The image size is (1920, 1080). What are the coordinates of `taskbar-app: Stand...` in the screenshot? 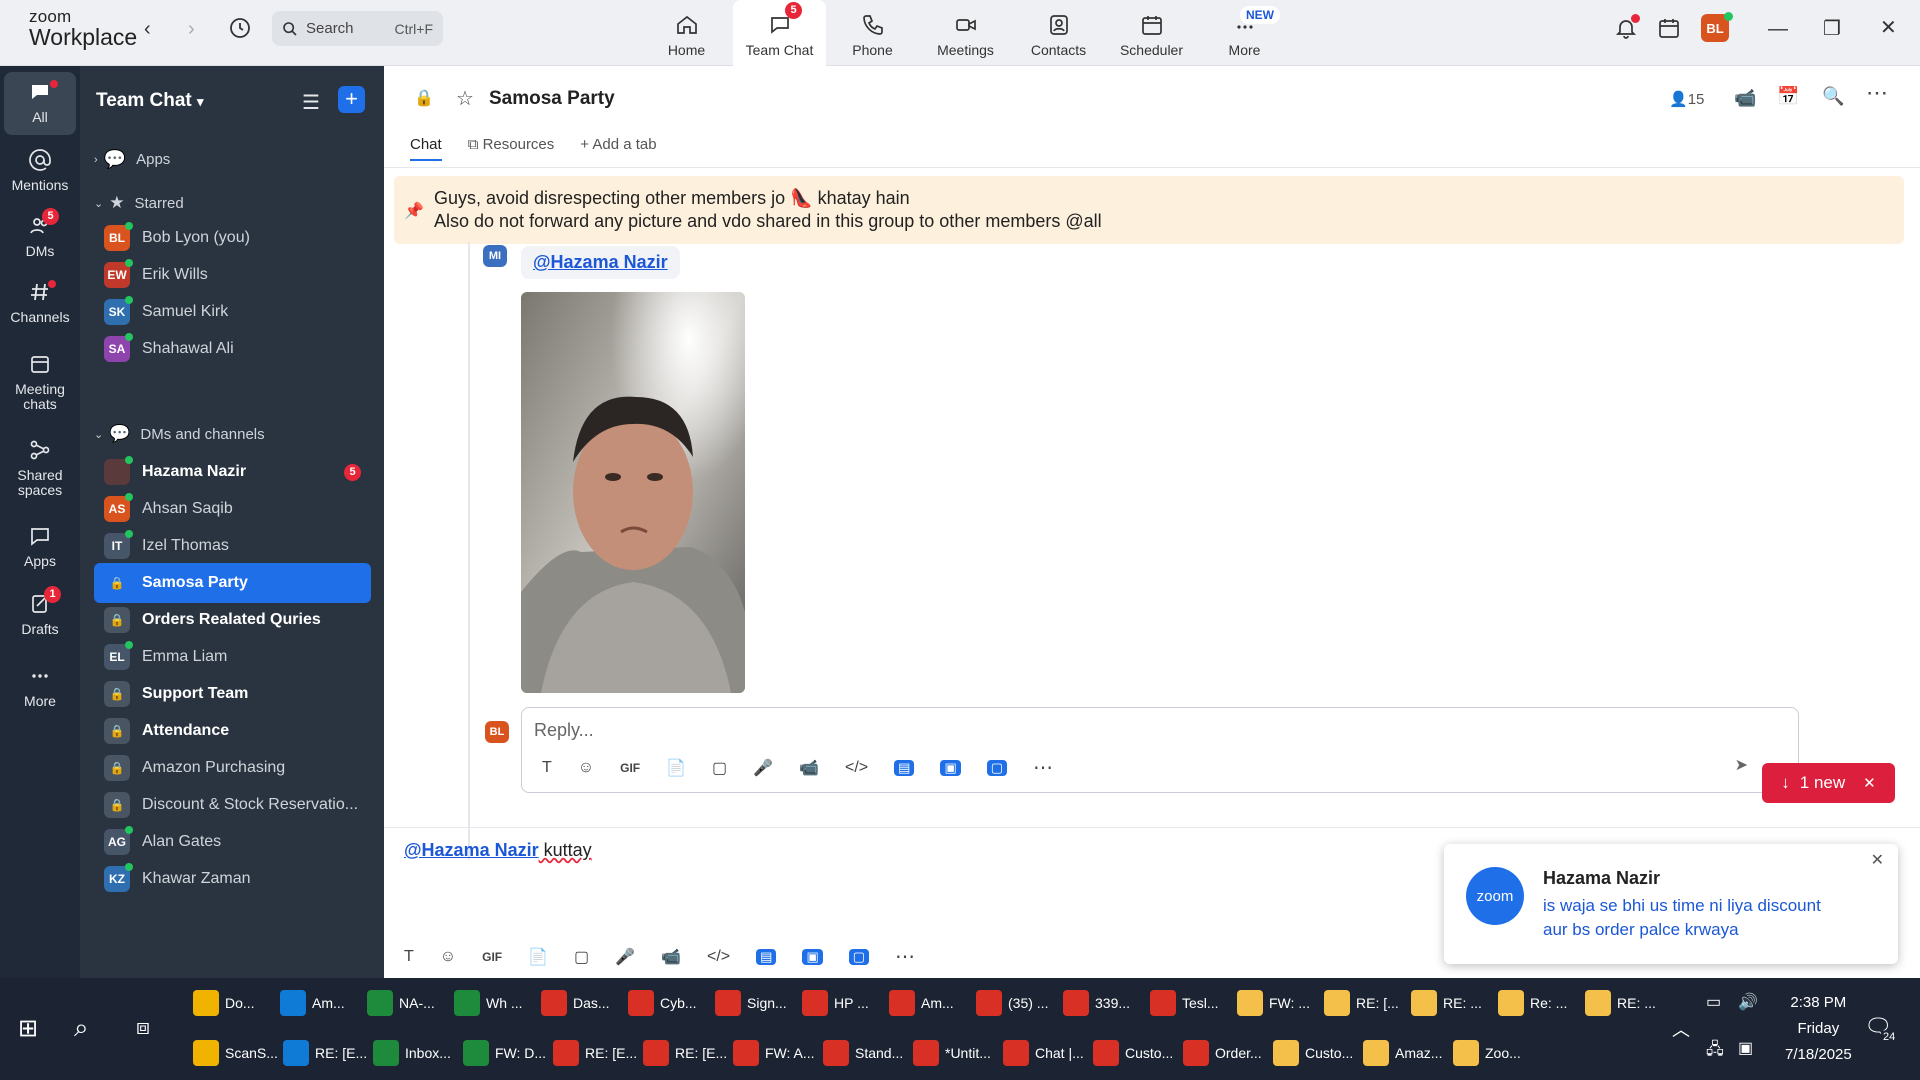 It's located at (863, 1053).